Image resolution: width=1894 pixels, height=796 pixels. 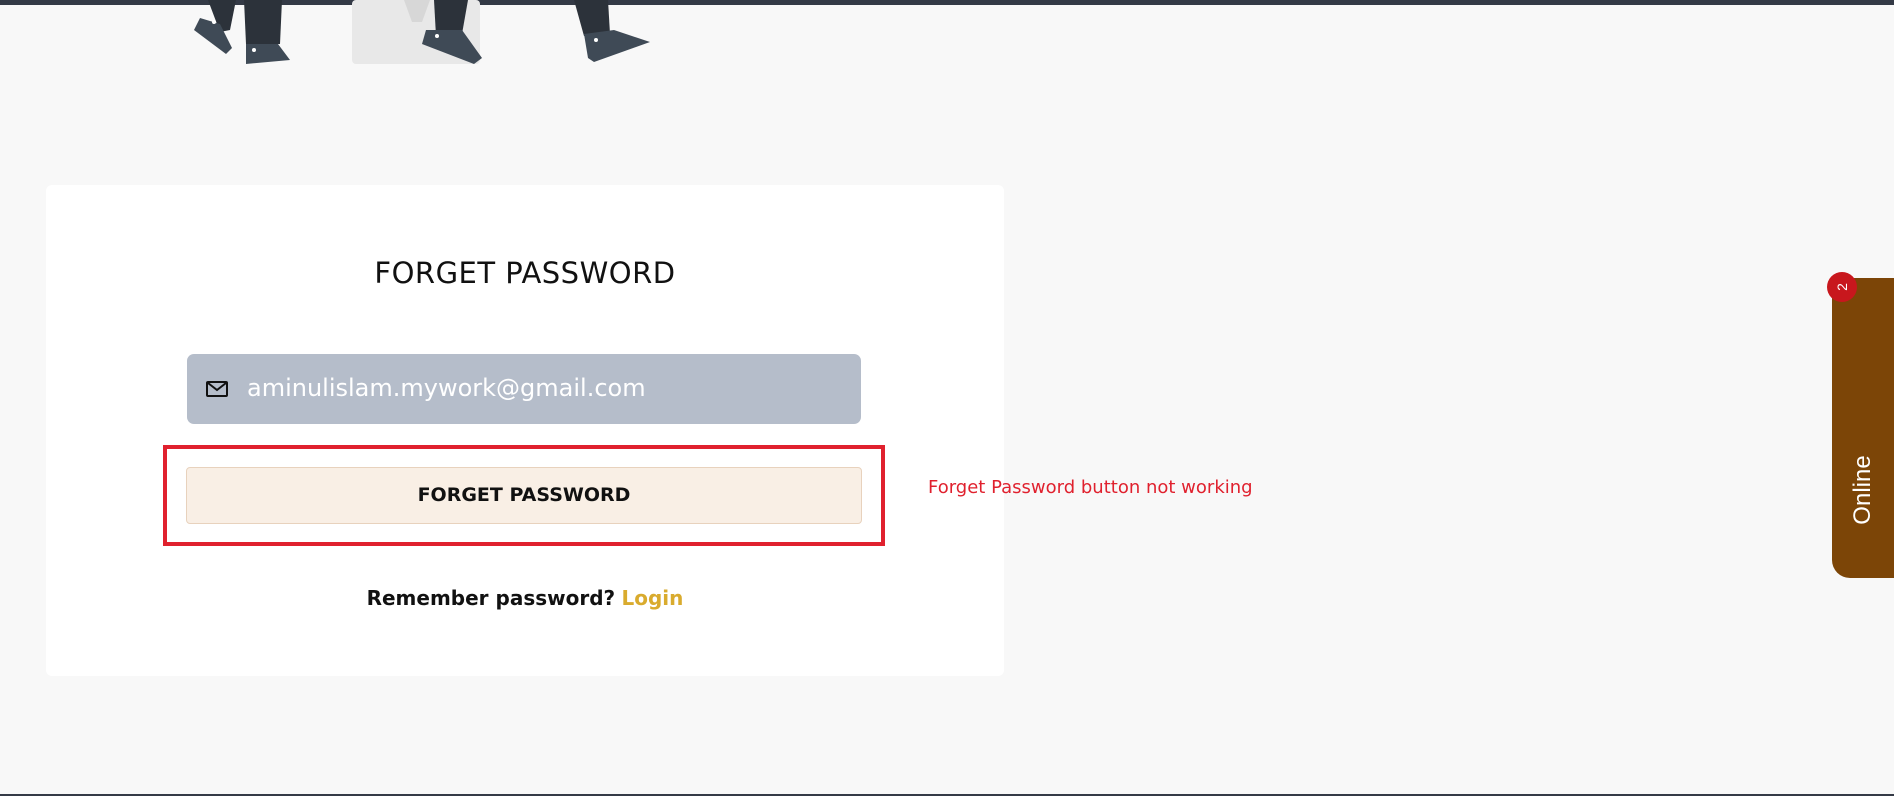 What do you see at coordinates (653, 598) in the screenshot?
I see `login-link: Login` at bounding box center [653, 598].